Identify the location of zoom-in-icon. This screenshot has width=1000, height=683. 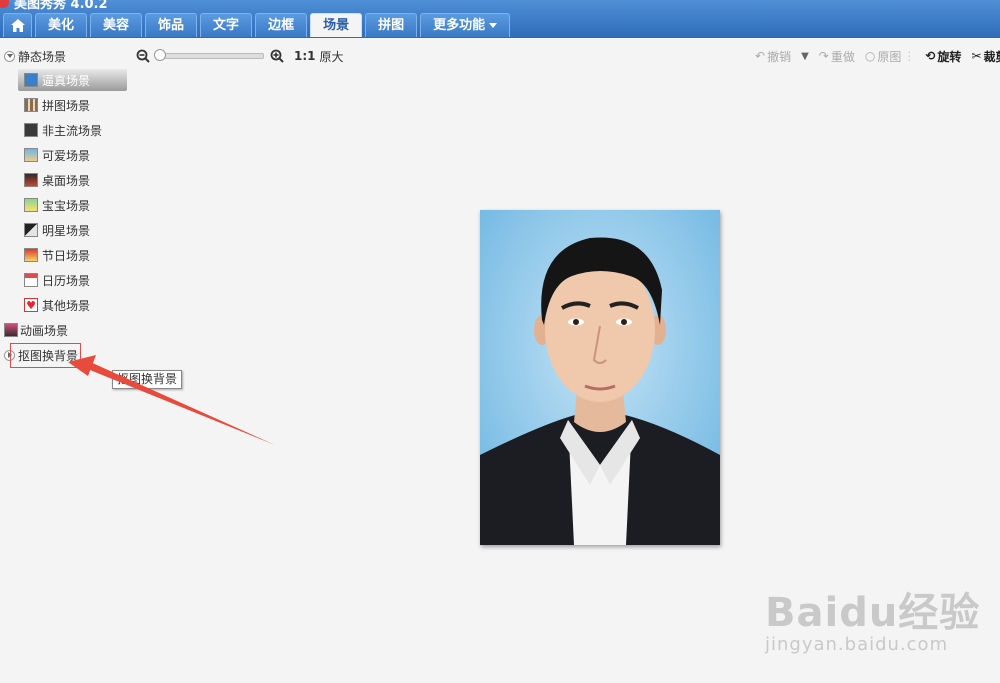
(277, 56).